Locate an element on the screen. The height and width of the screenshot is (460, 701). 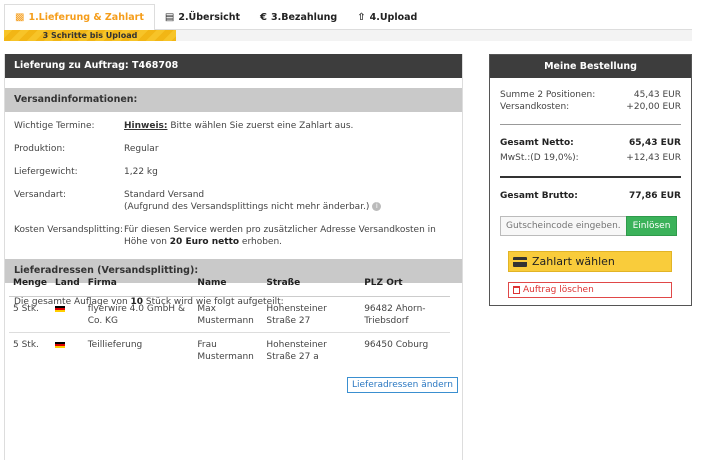
delete-order-button: Auftrag löschen is located at coordinates (590, 290).